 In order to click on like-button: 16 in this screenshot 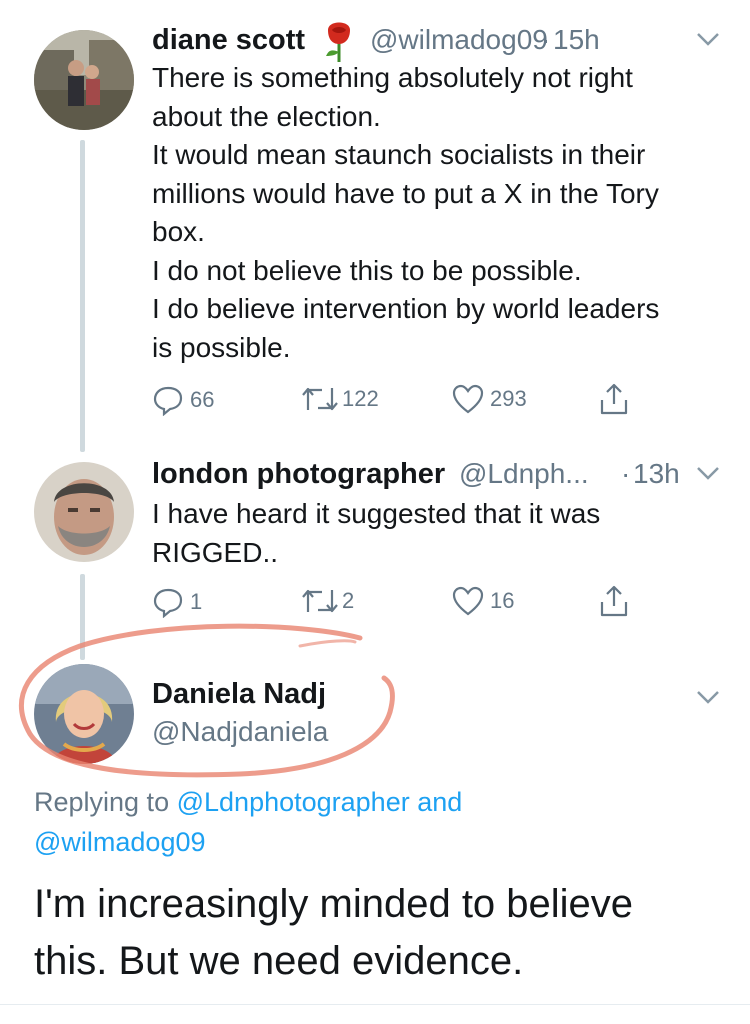, I will do `click(483, 601)`.